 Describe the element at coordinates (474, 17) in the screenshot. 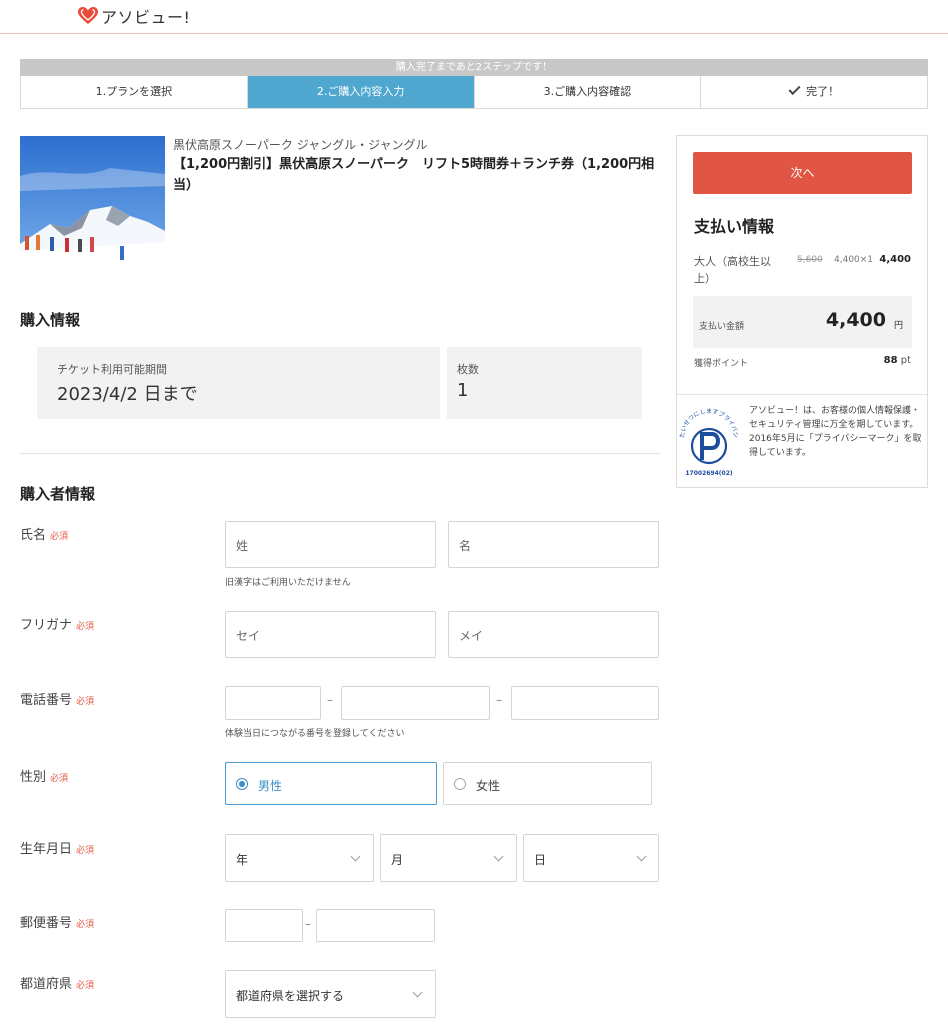

I see `site-header: アソビュー!` at that location.